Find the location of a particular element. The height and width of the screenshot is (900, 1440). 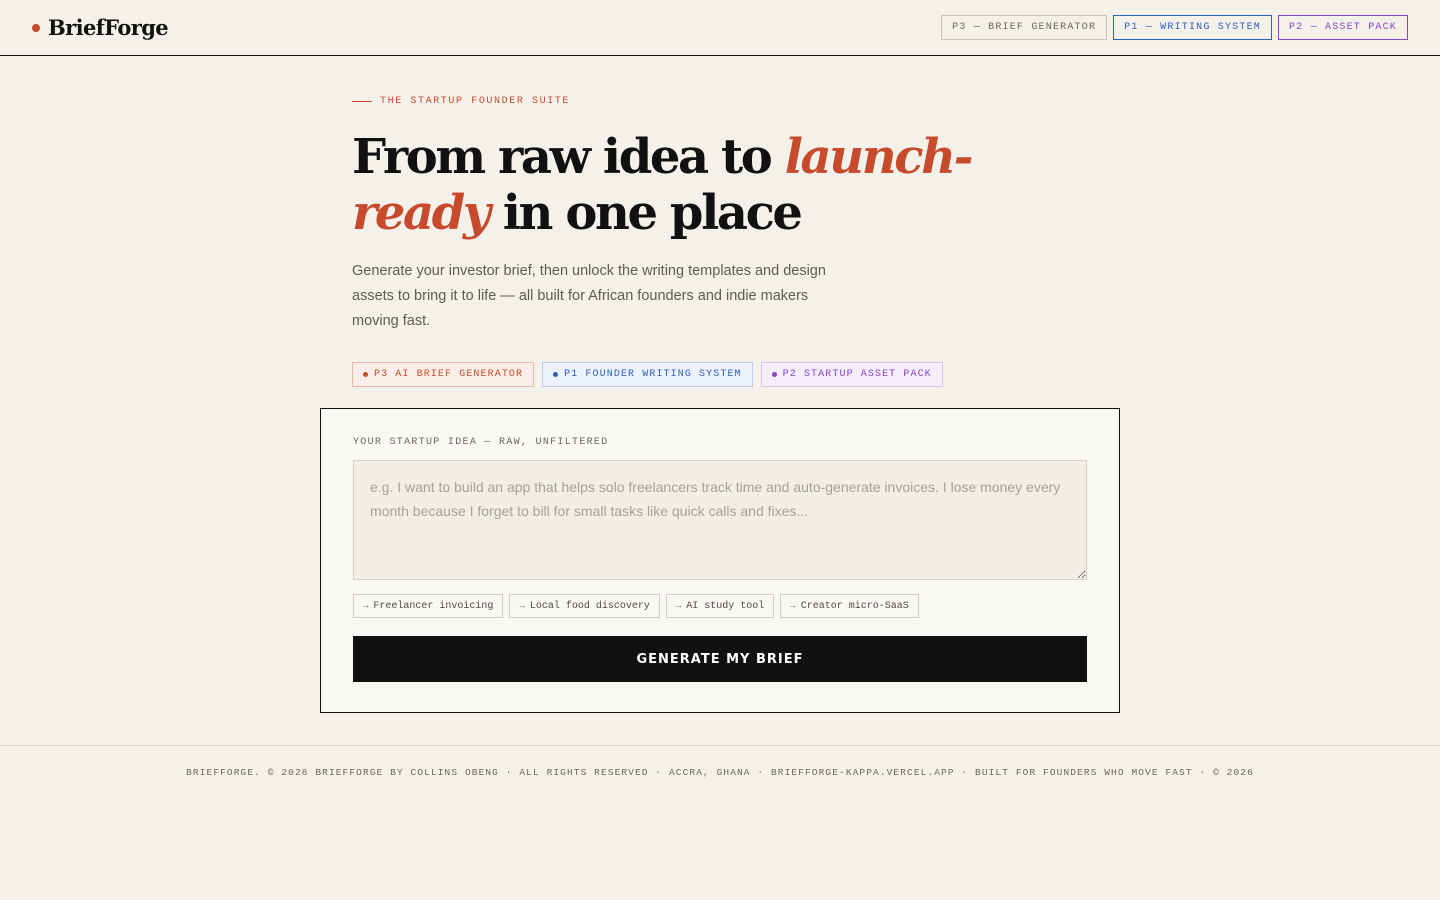

nav-asset-pack-button: P2 — ASSET PACK is located at coordinates (1342, 27).